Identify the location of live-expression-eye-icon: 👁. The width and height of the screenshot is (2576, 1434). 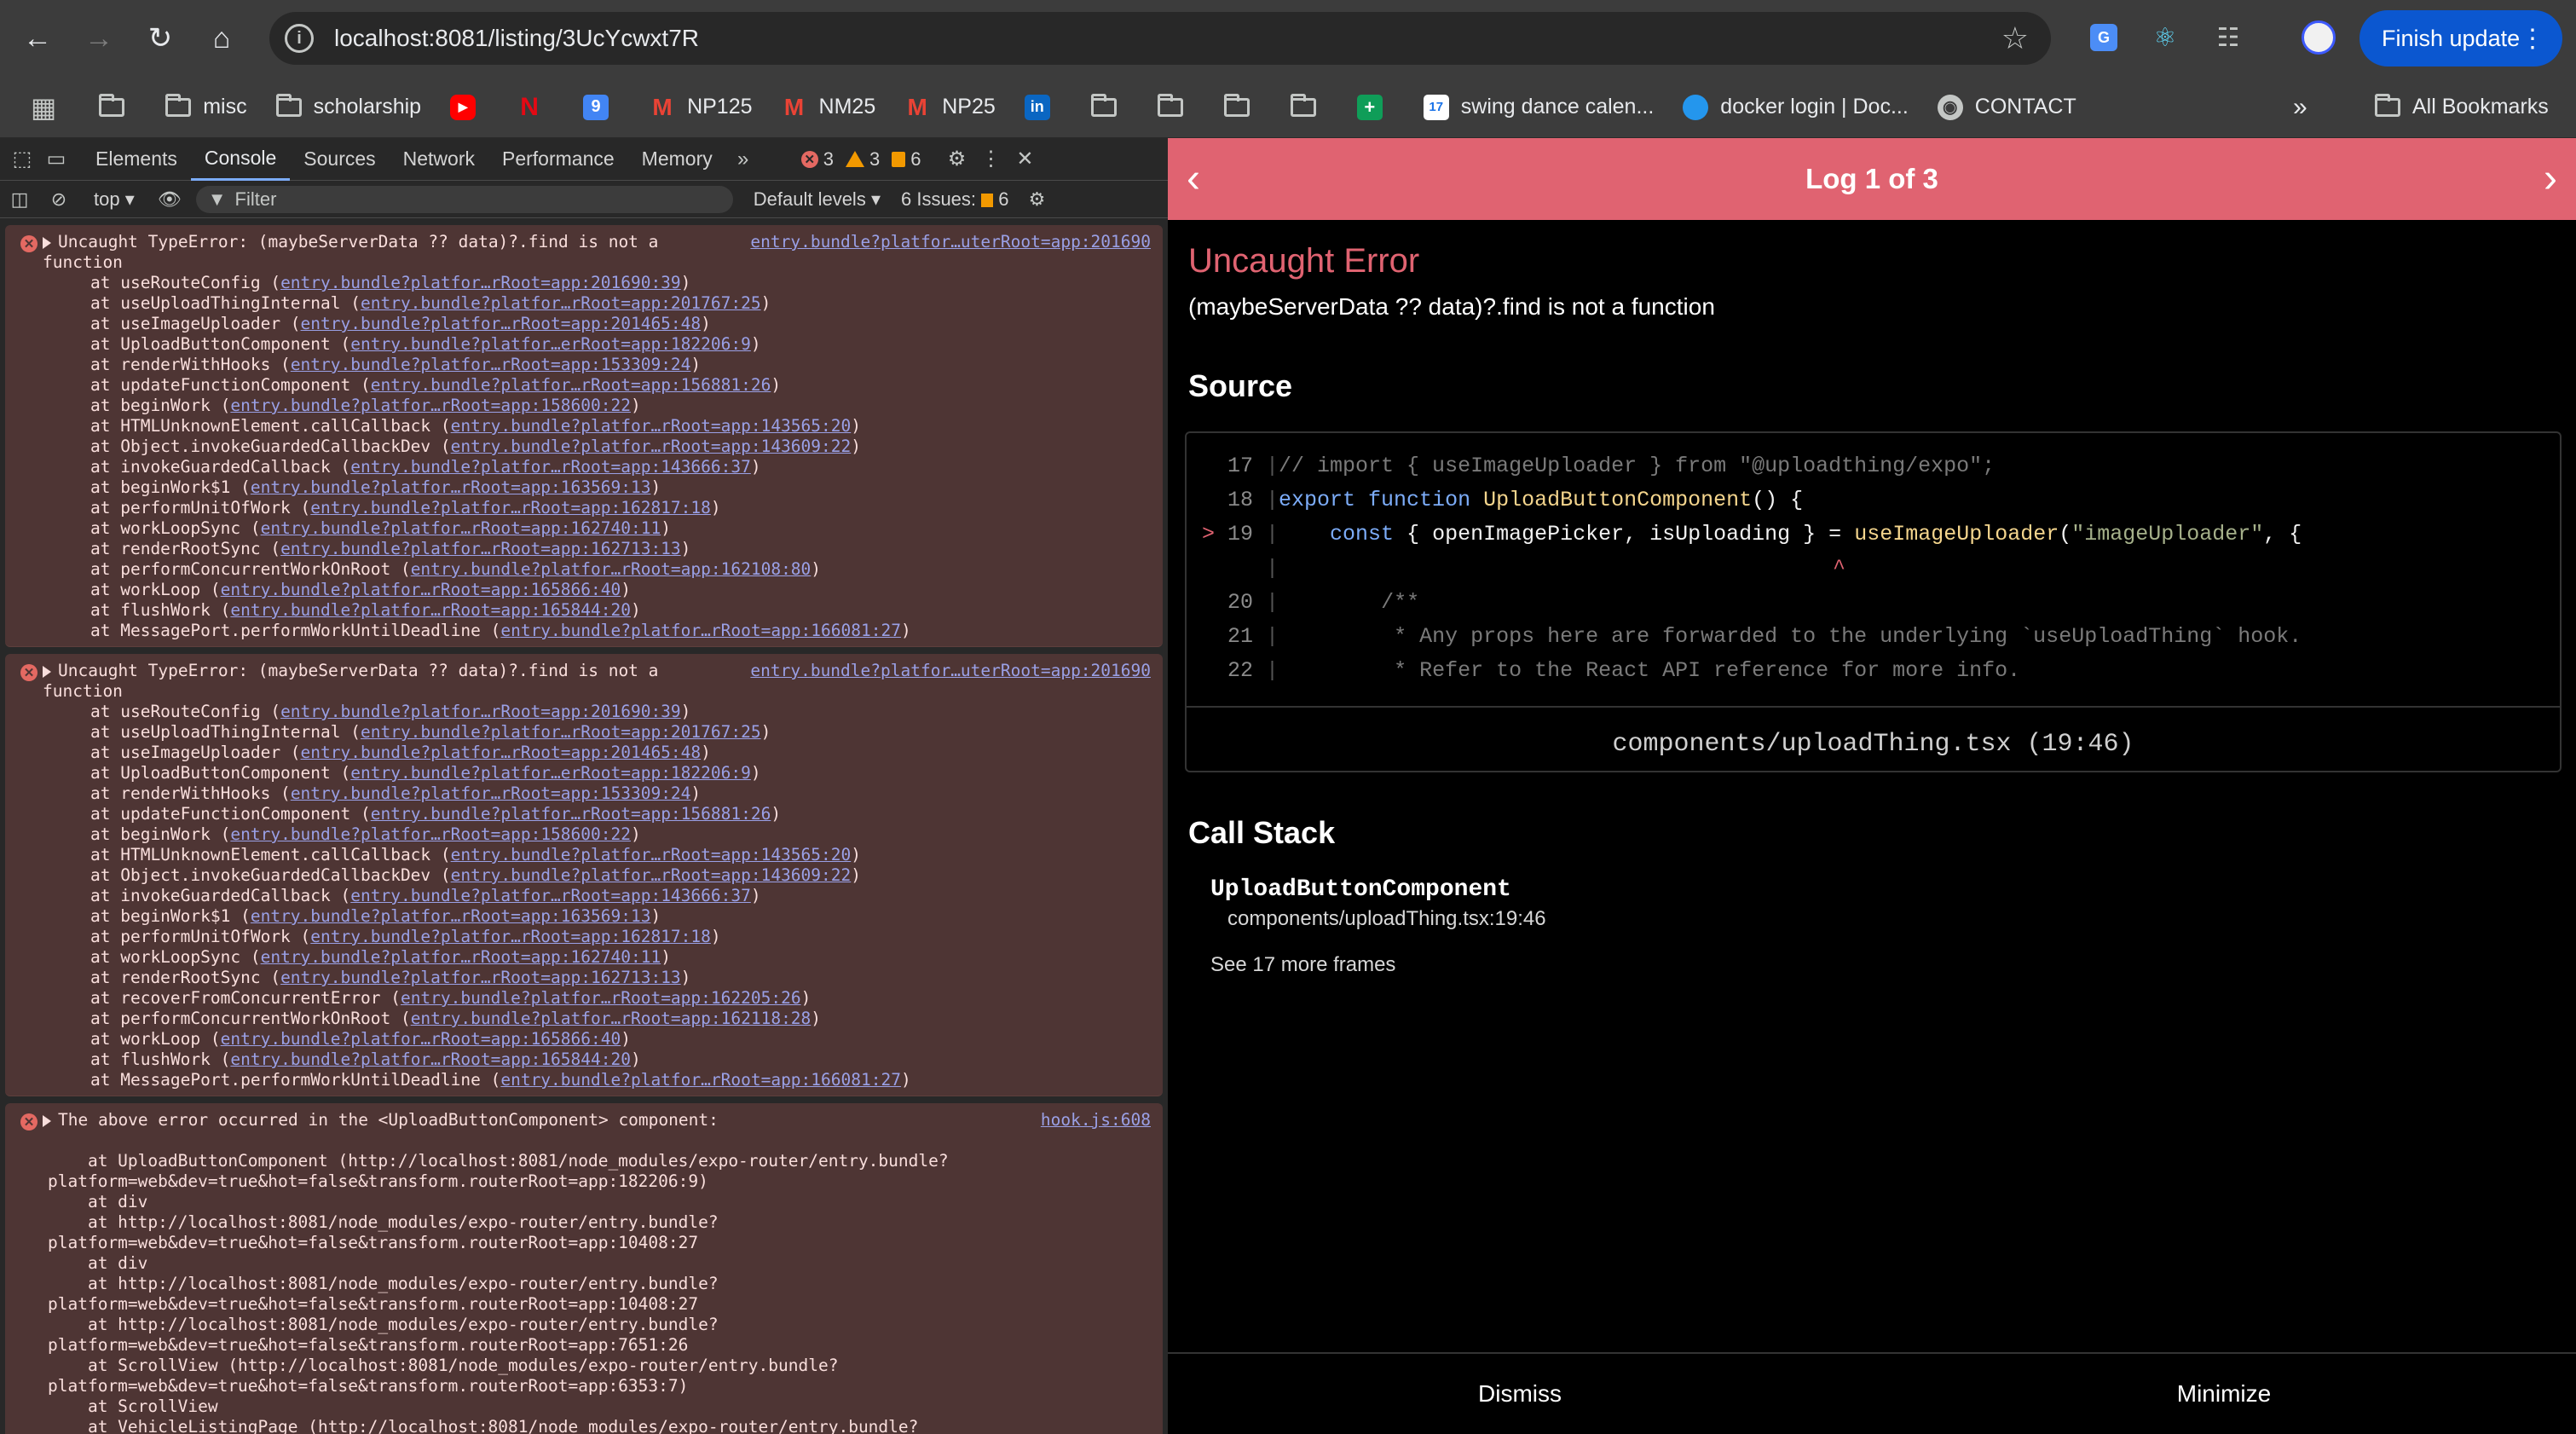
(169, 199).